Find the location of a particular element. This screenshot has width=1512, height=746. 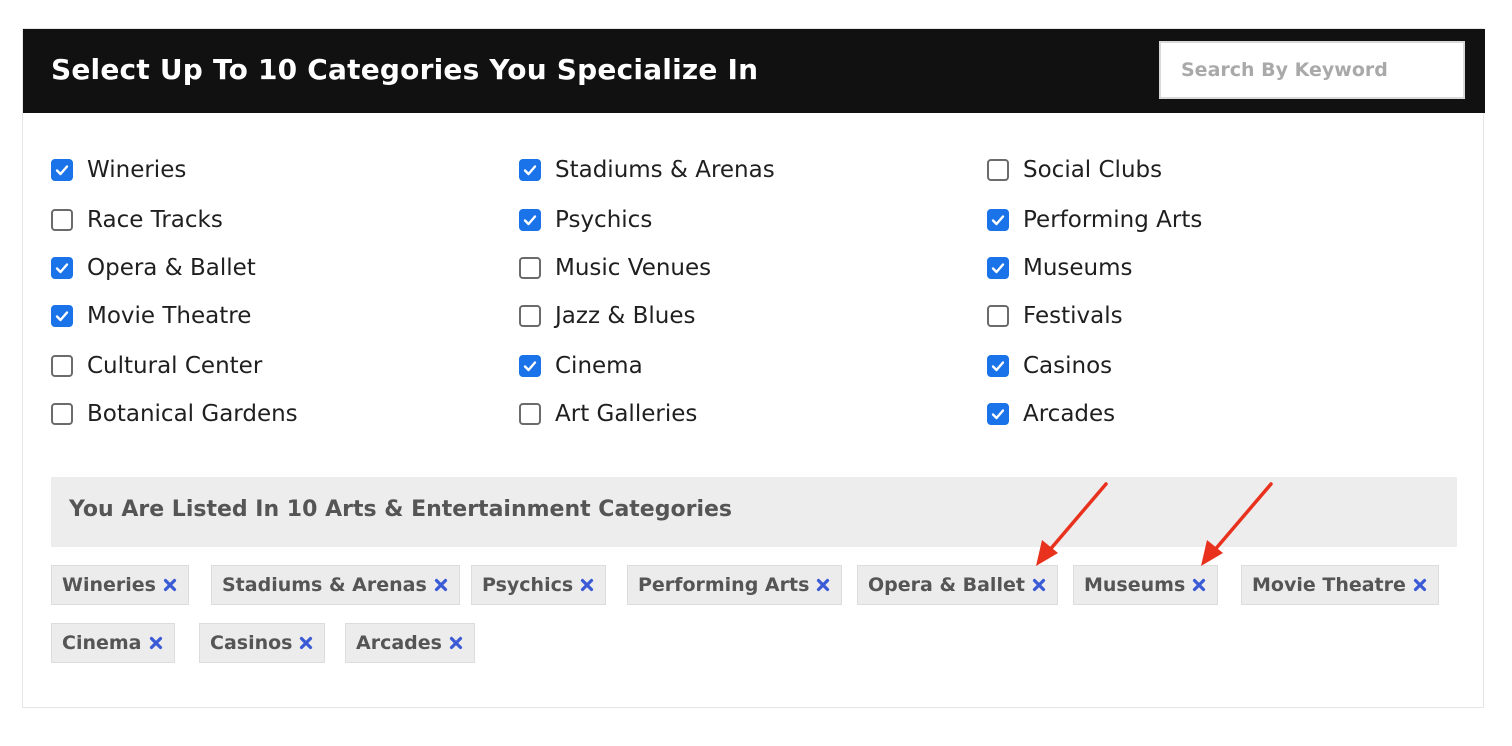

category-label: Social Clubs is located at coordinates (1093, 170).